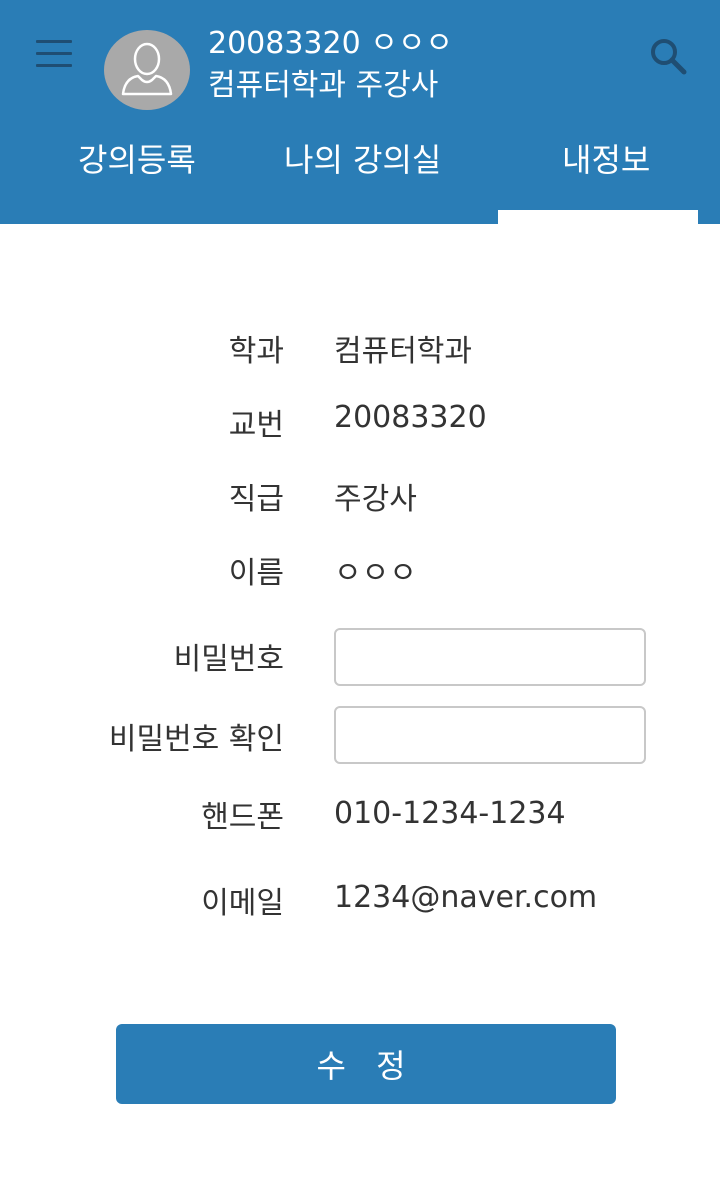  What do you see at coordinates (256, 573) in the screenshot?
I see `name-label: 이름` at bounding box center [256, 573].